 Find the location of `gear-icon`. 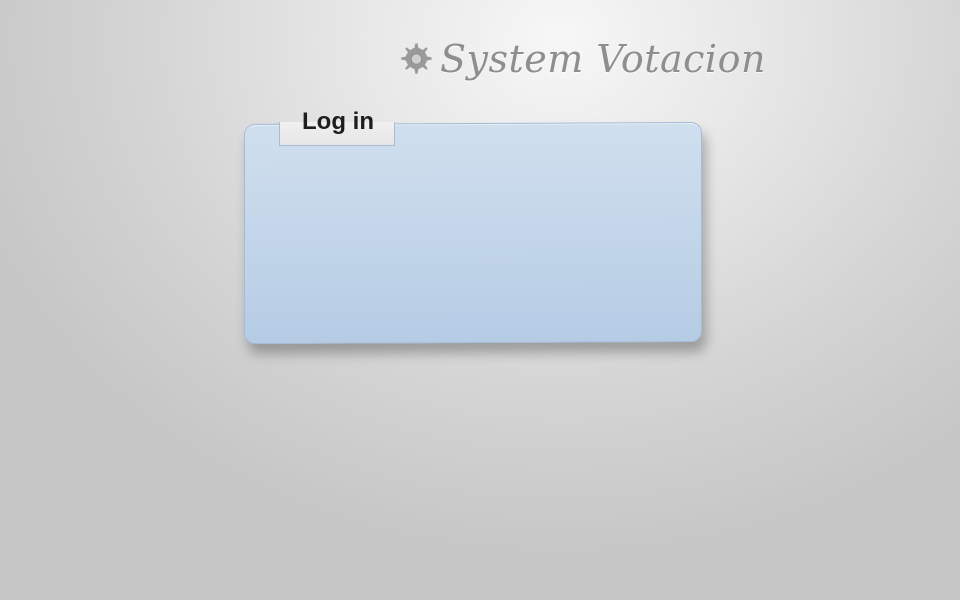

gear-icon is located at coordinates (416, 58).